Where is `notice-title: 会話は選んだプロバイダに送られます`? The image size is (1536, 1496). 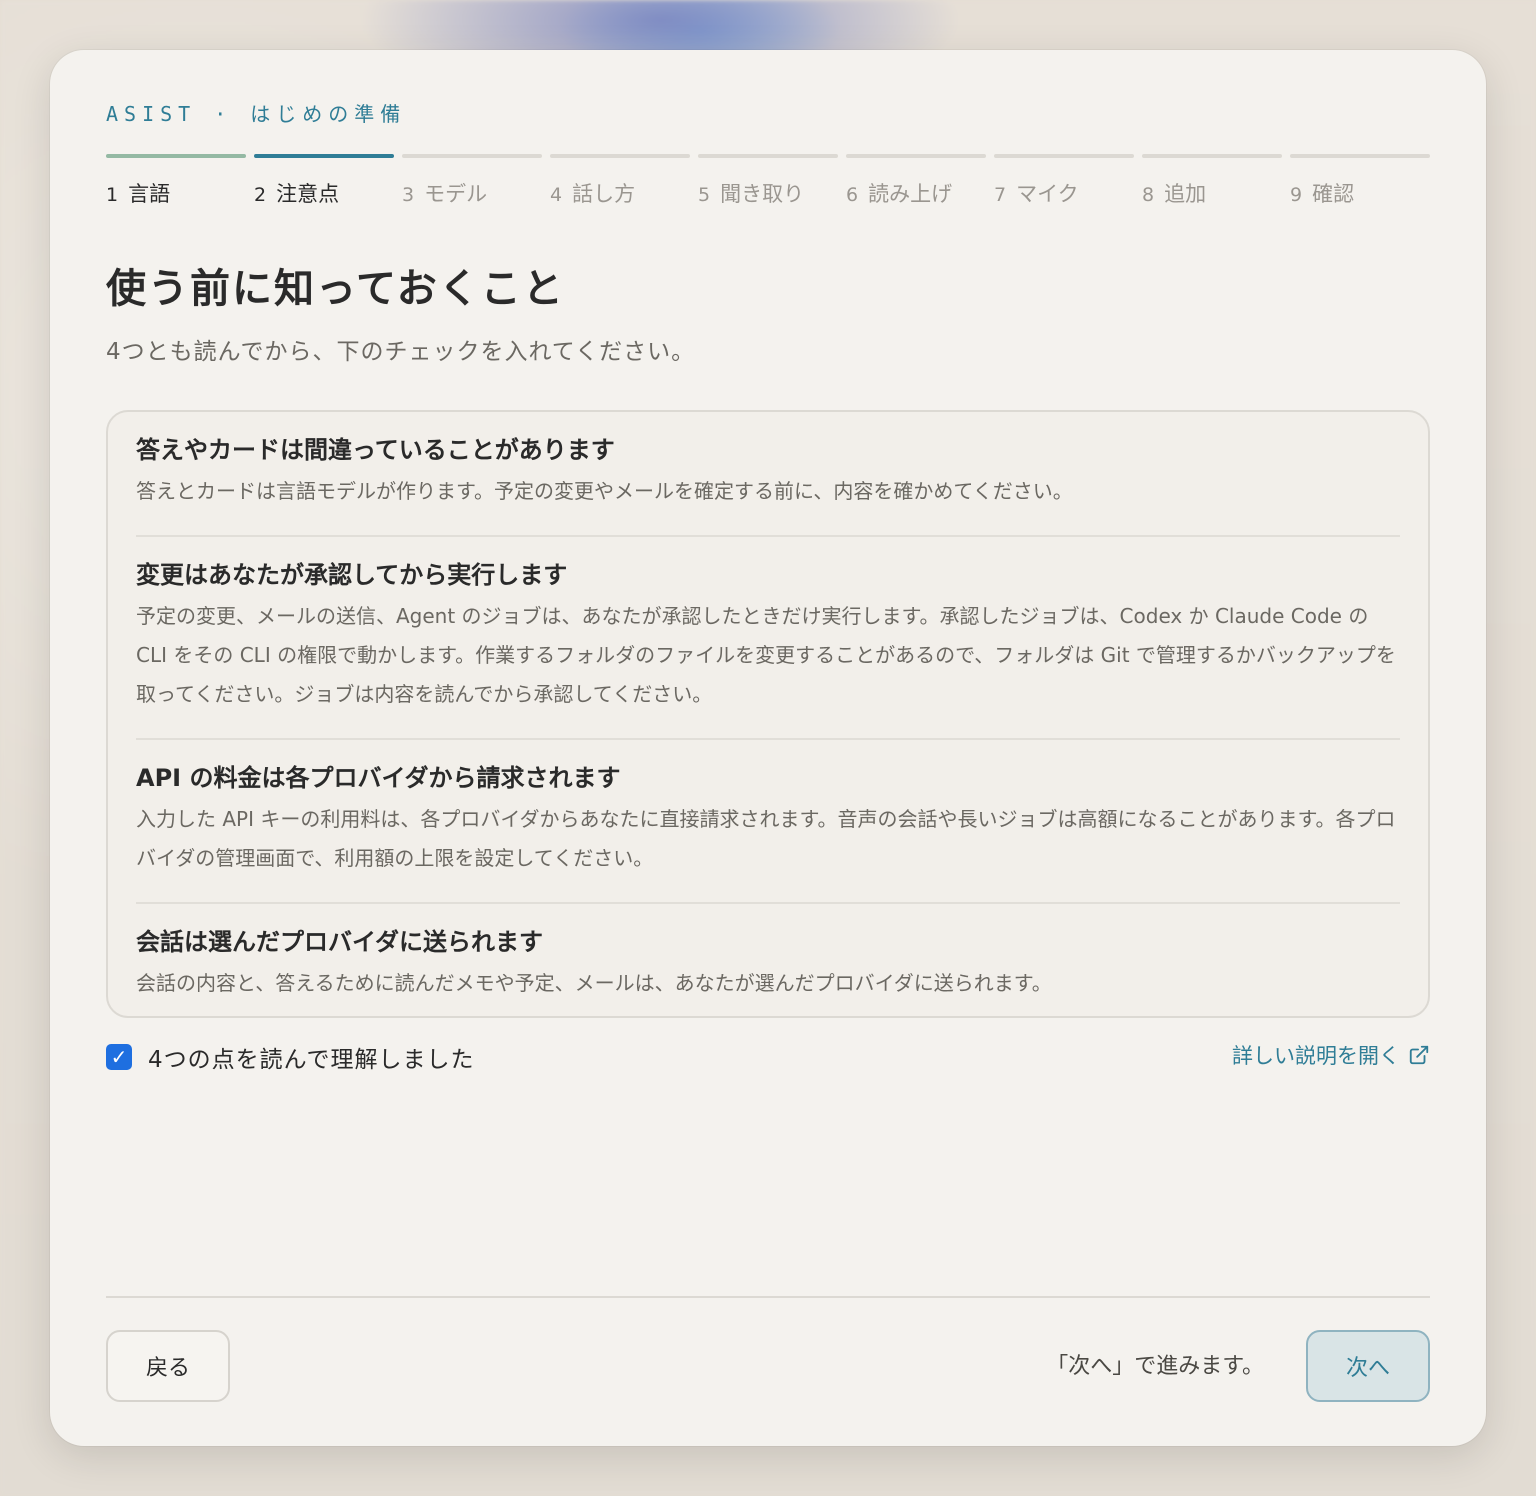
notice-title: 会話は選んだプロバイダに送られます is located at coordinates (340, 942).